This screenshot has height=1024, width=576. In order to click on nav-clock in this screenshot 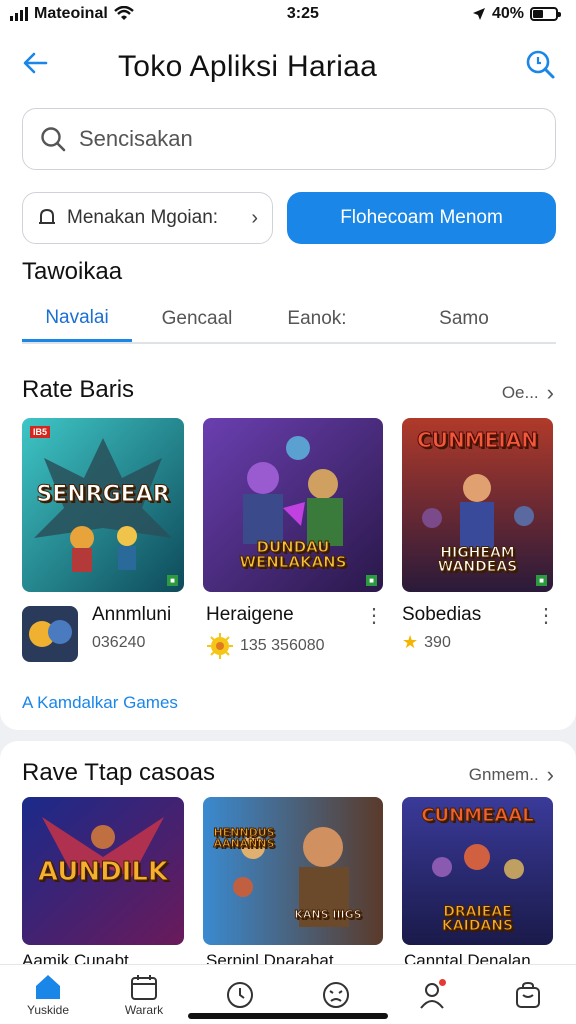, I will do `click(240, 995)`.